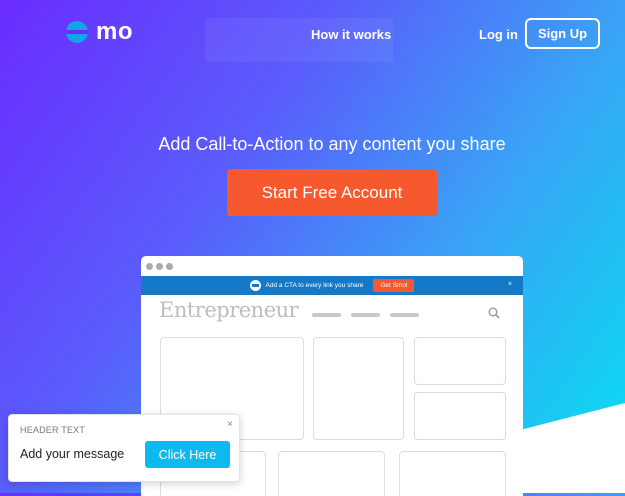 The width and height of the screenshot is (625, 496). I want to click on search-icon, so click(494, 313).